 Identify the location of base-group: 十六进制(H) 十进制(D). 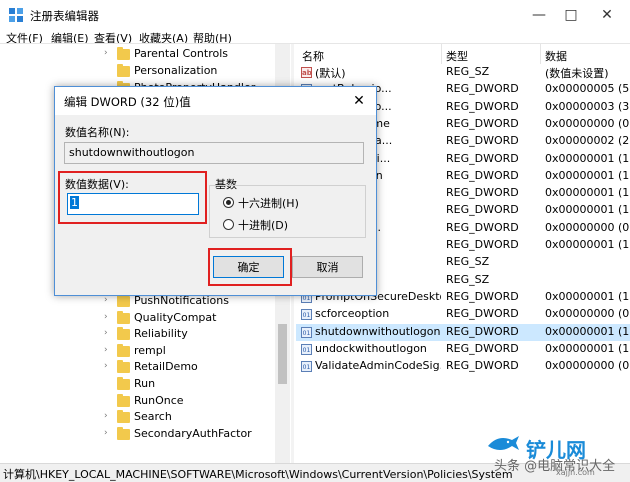
(287, 211).